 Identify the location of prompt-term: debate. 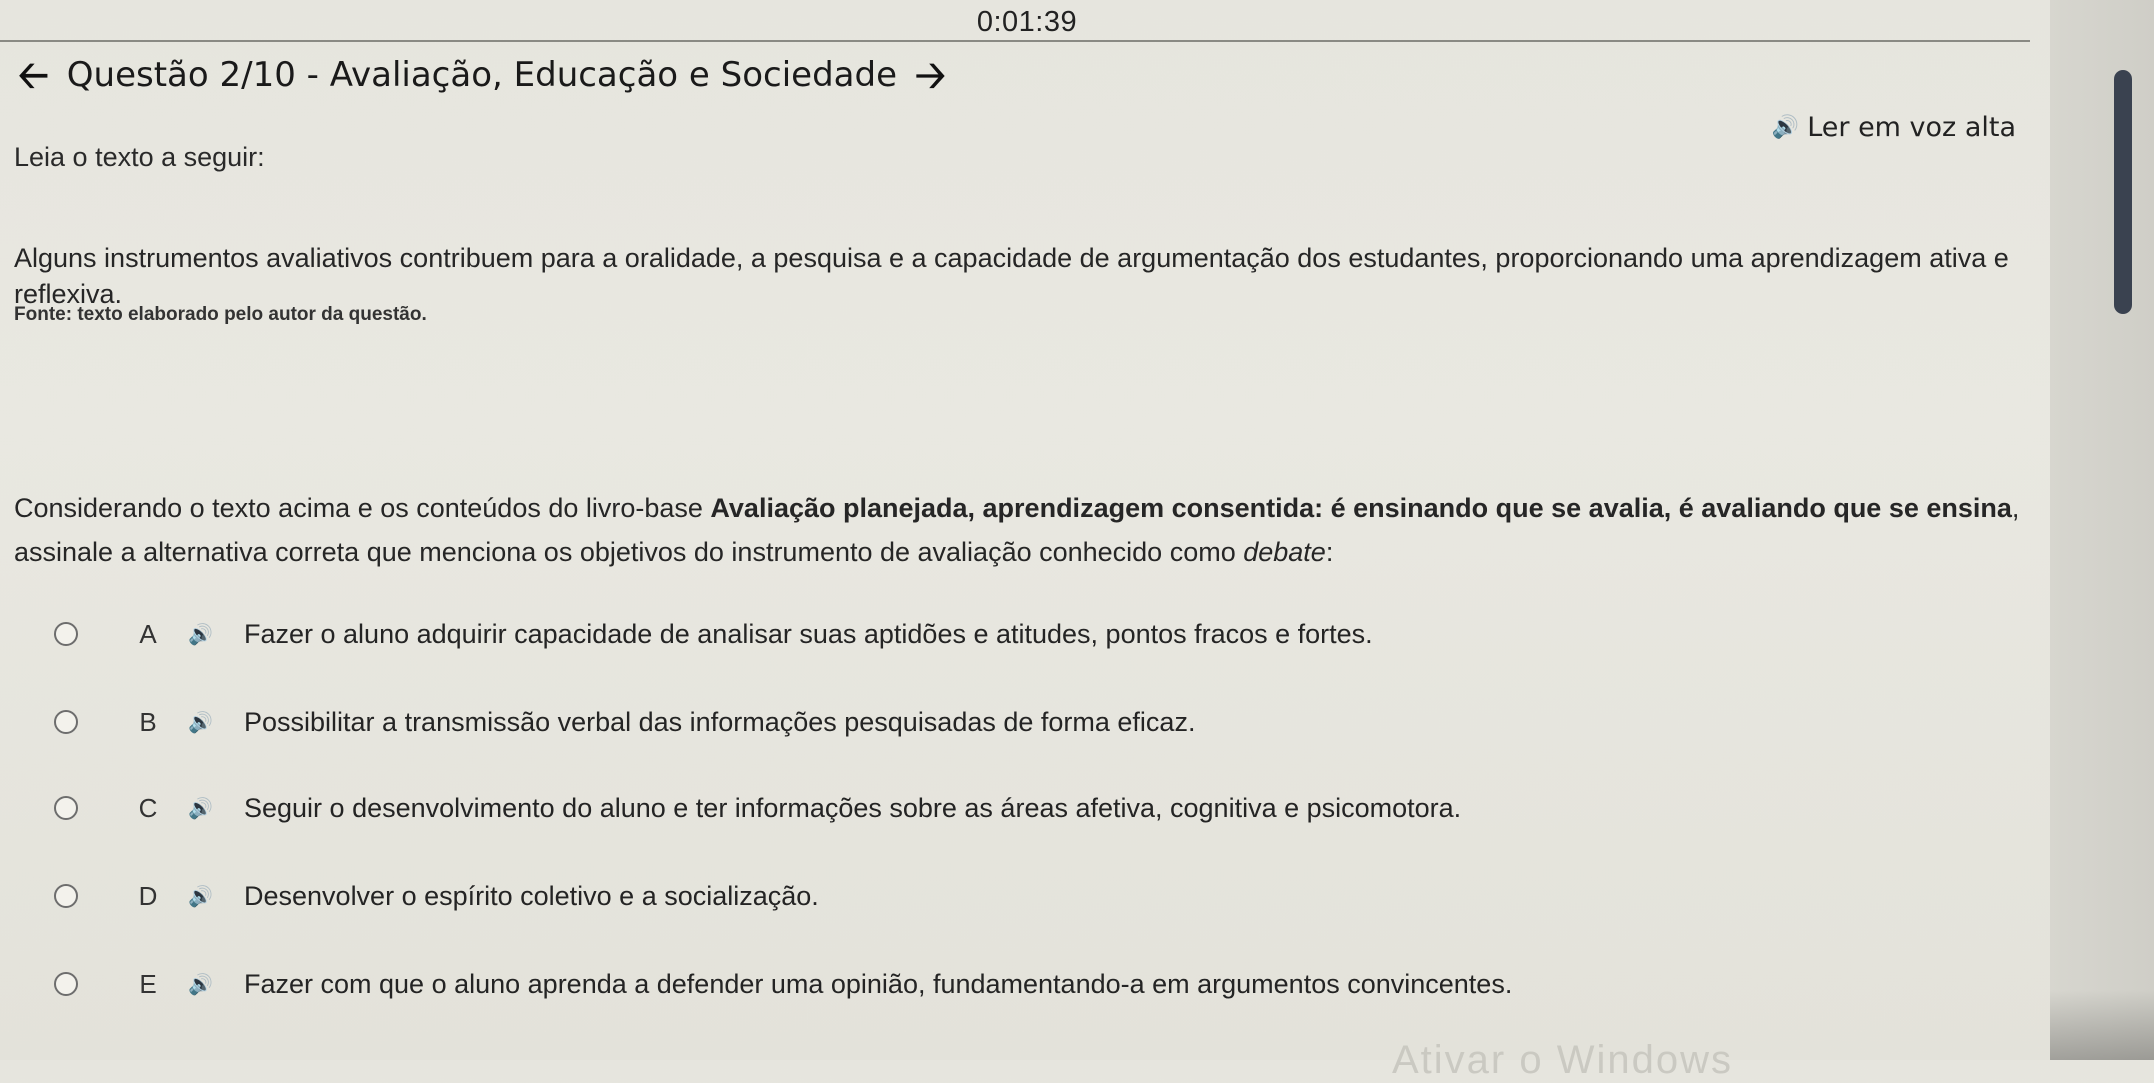
(1284, 552).